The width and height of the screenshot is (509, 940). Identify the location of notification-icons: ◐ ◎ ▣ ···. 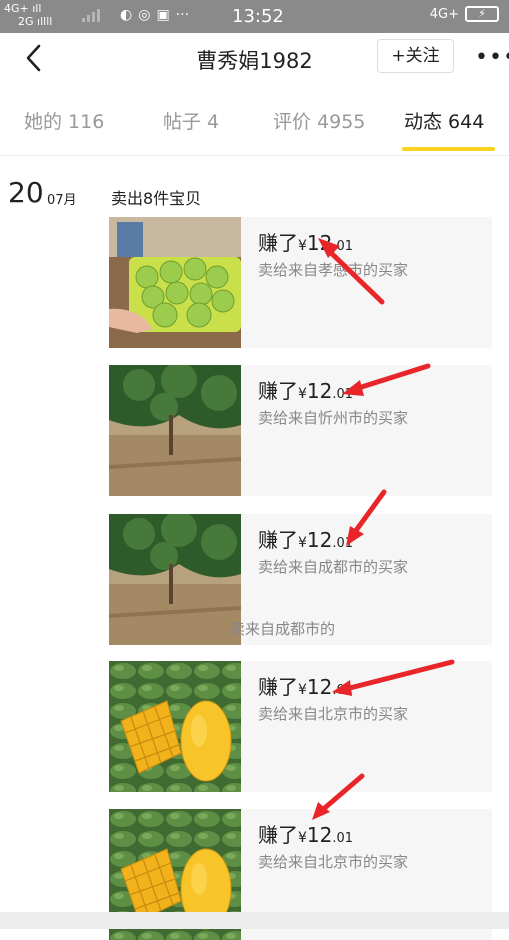
(154, 15).